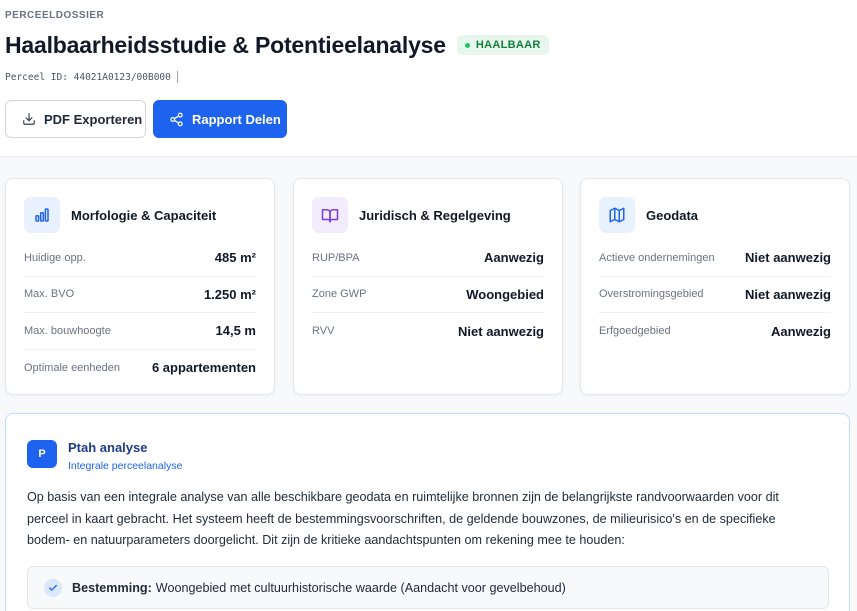  I want to click on pdf-export-button: PDF Exporteren, so click(75, 119).